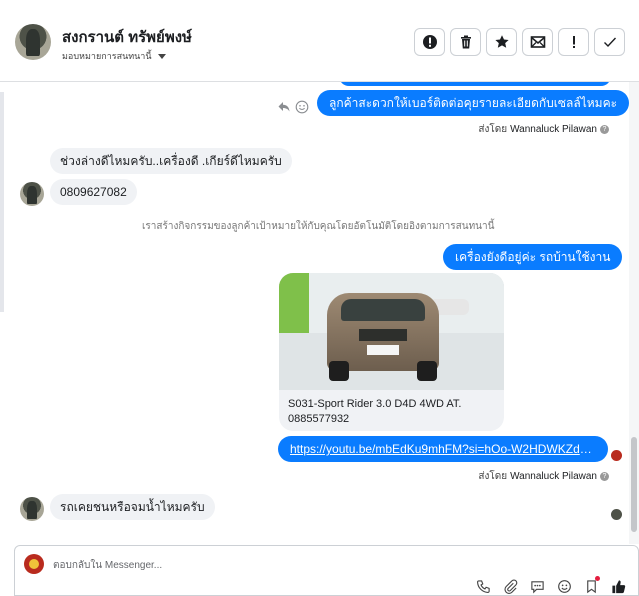 Image resolution: width=639 pixels, height=596 pixels. I want to click on page-avatar, so click(34, 564).